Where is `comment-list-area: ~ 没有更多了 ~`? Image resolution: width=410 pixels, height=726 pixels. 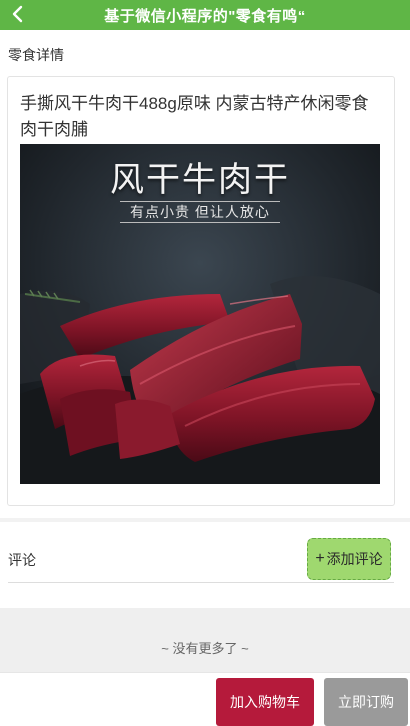 comment-list-area: ~ 没有更多了 ~ is located at coordinates (205, 640).